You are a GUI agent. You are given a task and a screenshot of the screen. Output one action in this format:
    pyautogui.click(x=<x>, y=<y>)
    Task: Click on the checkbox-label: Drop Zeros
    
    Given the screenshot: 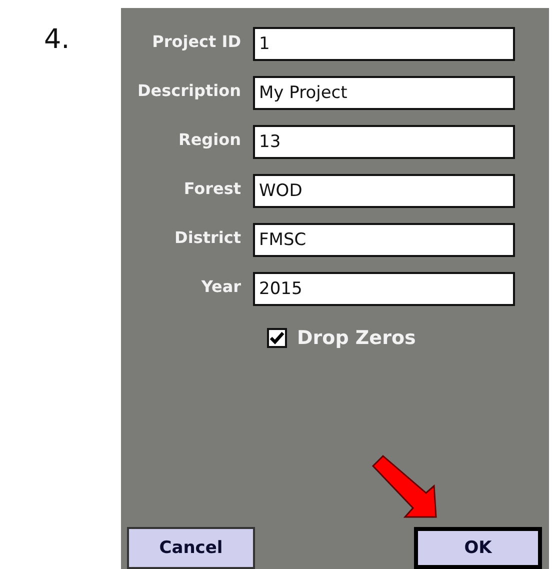 What is the action you would take?
    pyautogui.click(x=356, y=338)
    